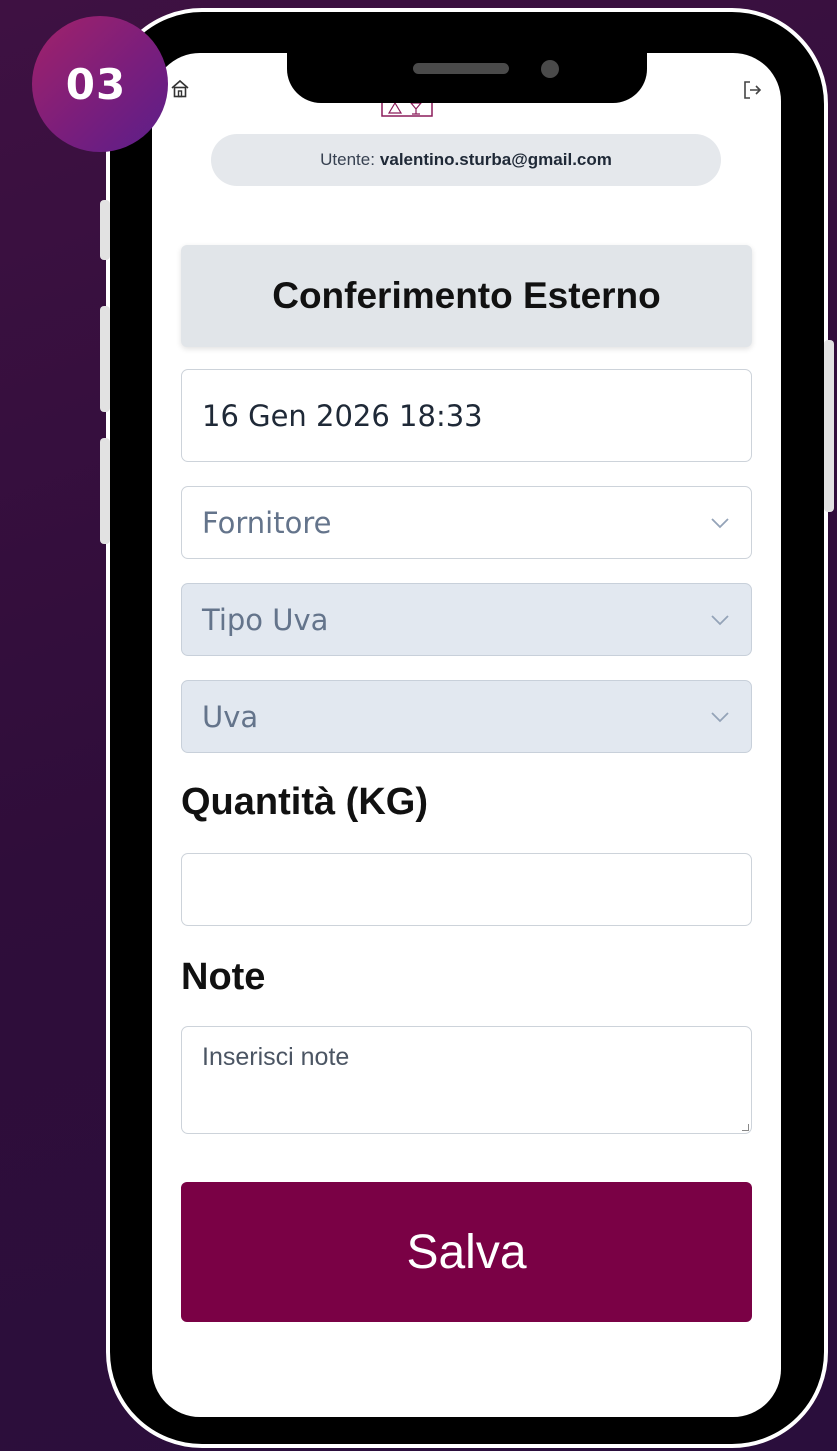 Image resolution: width=837 pixels, height=1451 pixels. What do you see at coordinates (466, 1080) in the screenshot?
I see `notes-textarea: Inserisci note` at bounding box center [466, 1080].